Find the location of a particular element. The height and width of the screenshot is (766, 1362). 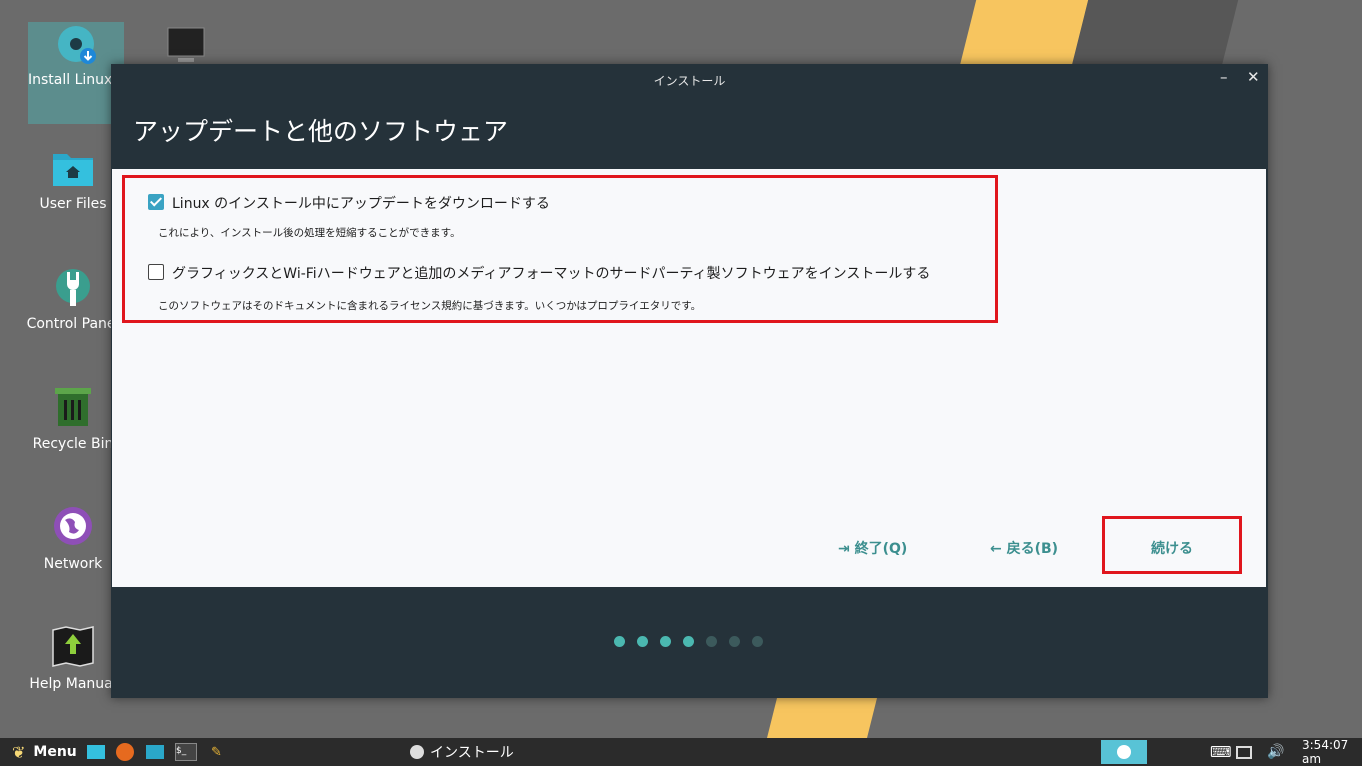

quit-button-label: 終了(Q) is located at coordinates (881, 549).